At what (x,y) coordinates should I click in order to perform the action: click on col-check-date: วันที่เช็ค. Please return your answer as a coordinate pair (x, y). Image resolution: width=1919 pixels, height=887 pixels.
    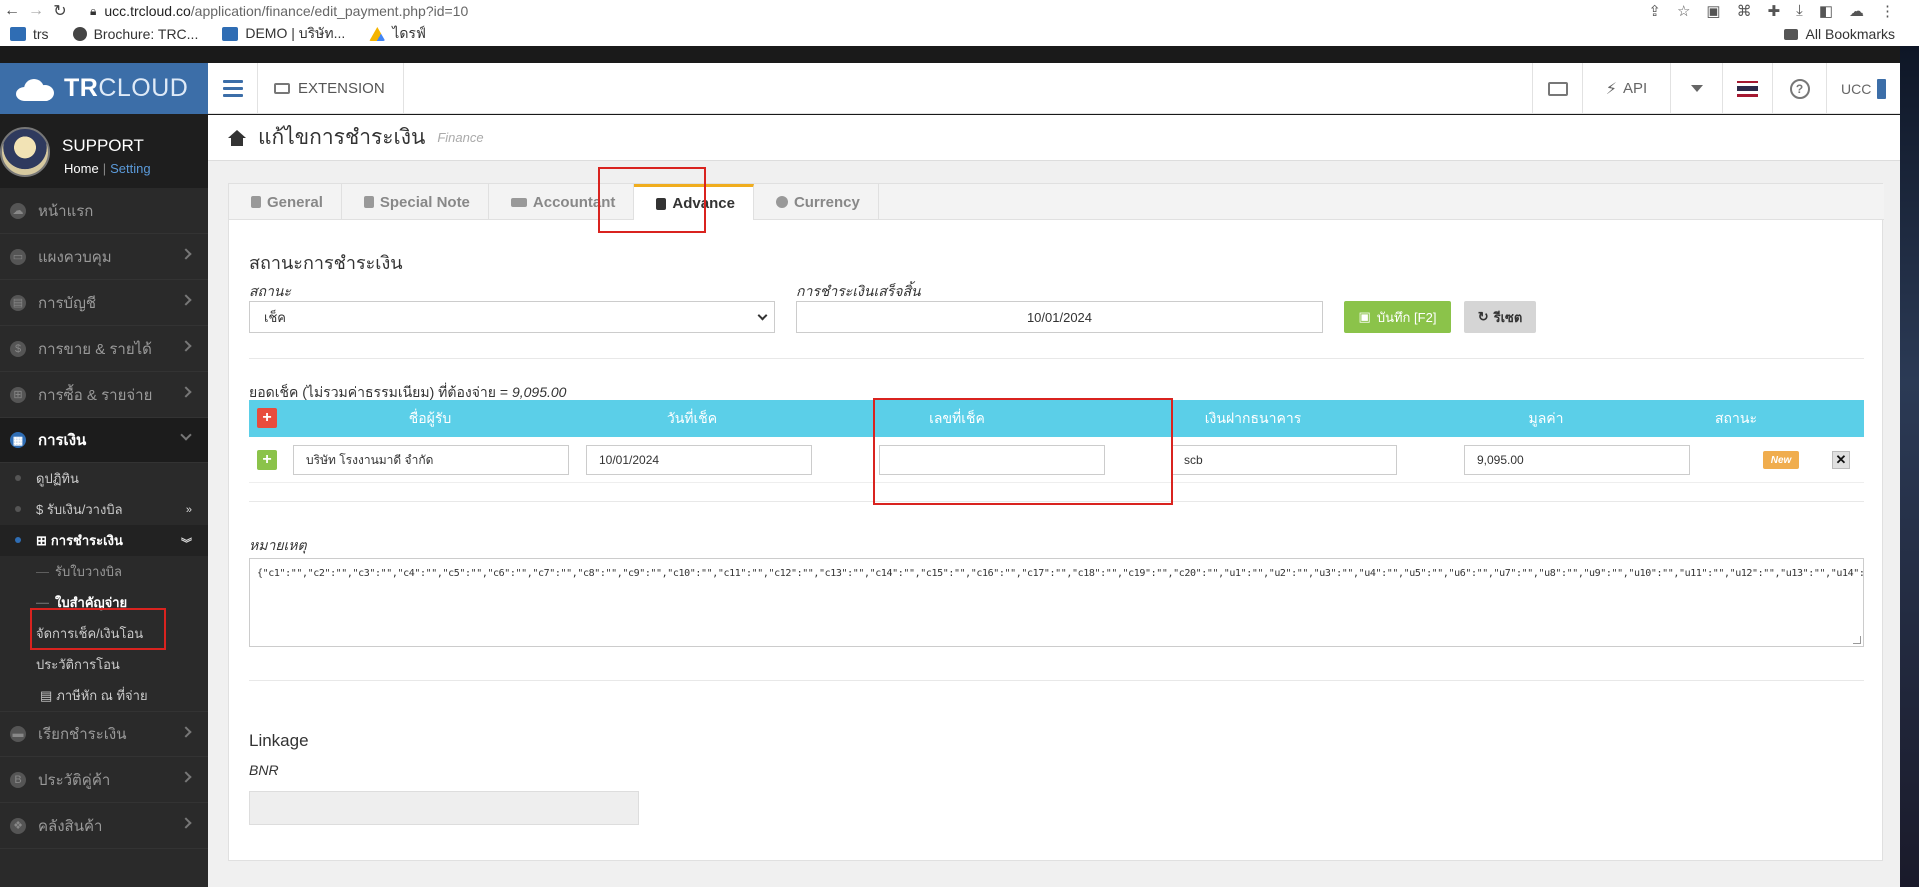
    Looking at the image, I should click on (692, 417).